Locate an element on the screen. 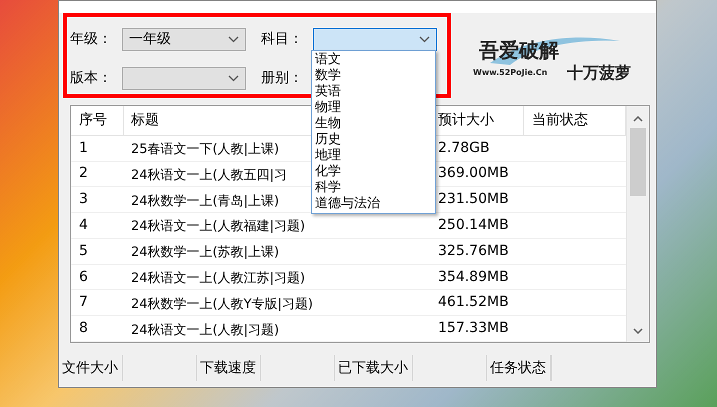  table-cell-text: 231.50MB is located at coordinates (473, 200).